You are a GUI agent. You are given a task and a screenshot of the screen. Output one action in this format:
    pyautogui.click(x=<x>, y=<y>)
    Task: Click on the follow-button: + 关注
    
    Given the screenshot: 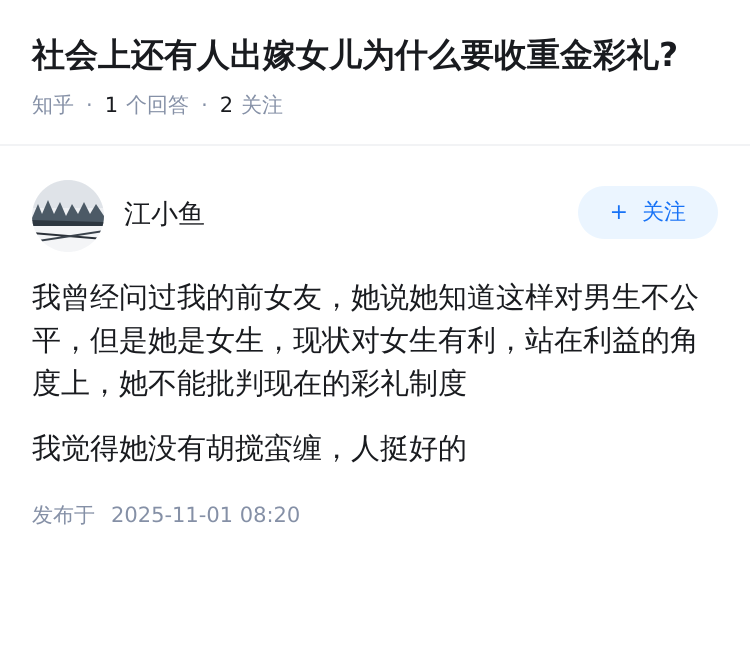 What is the action you would take?
    pyautogui.click(x=648, y=212)
    